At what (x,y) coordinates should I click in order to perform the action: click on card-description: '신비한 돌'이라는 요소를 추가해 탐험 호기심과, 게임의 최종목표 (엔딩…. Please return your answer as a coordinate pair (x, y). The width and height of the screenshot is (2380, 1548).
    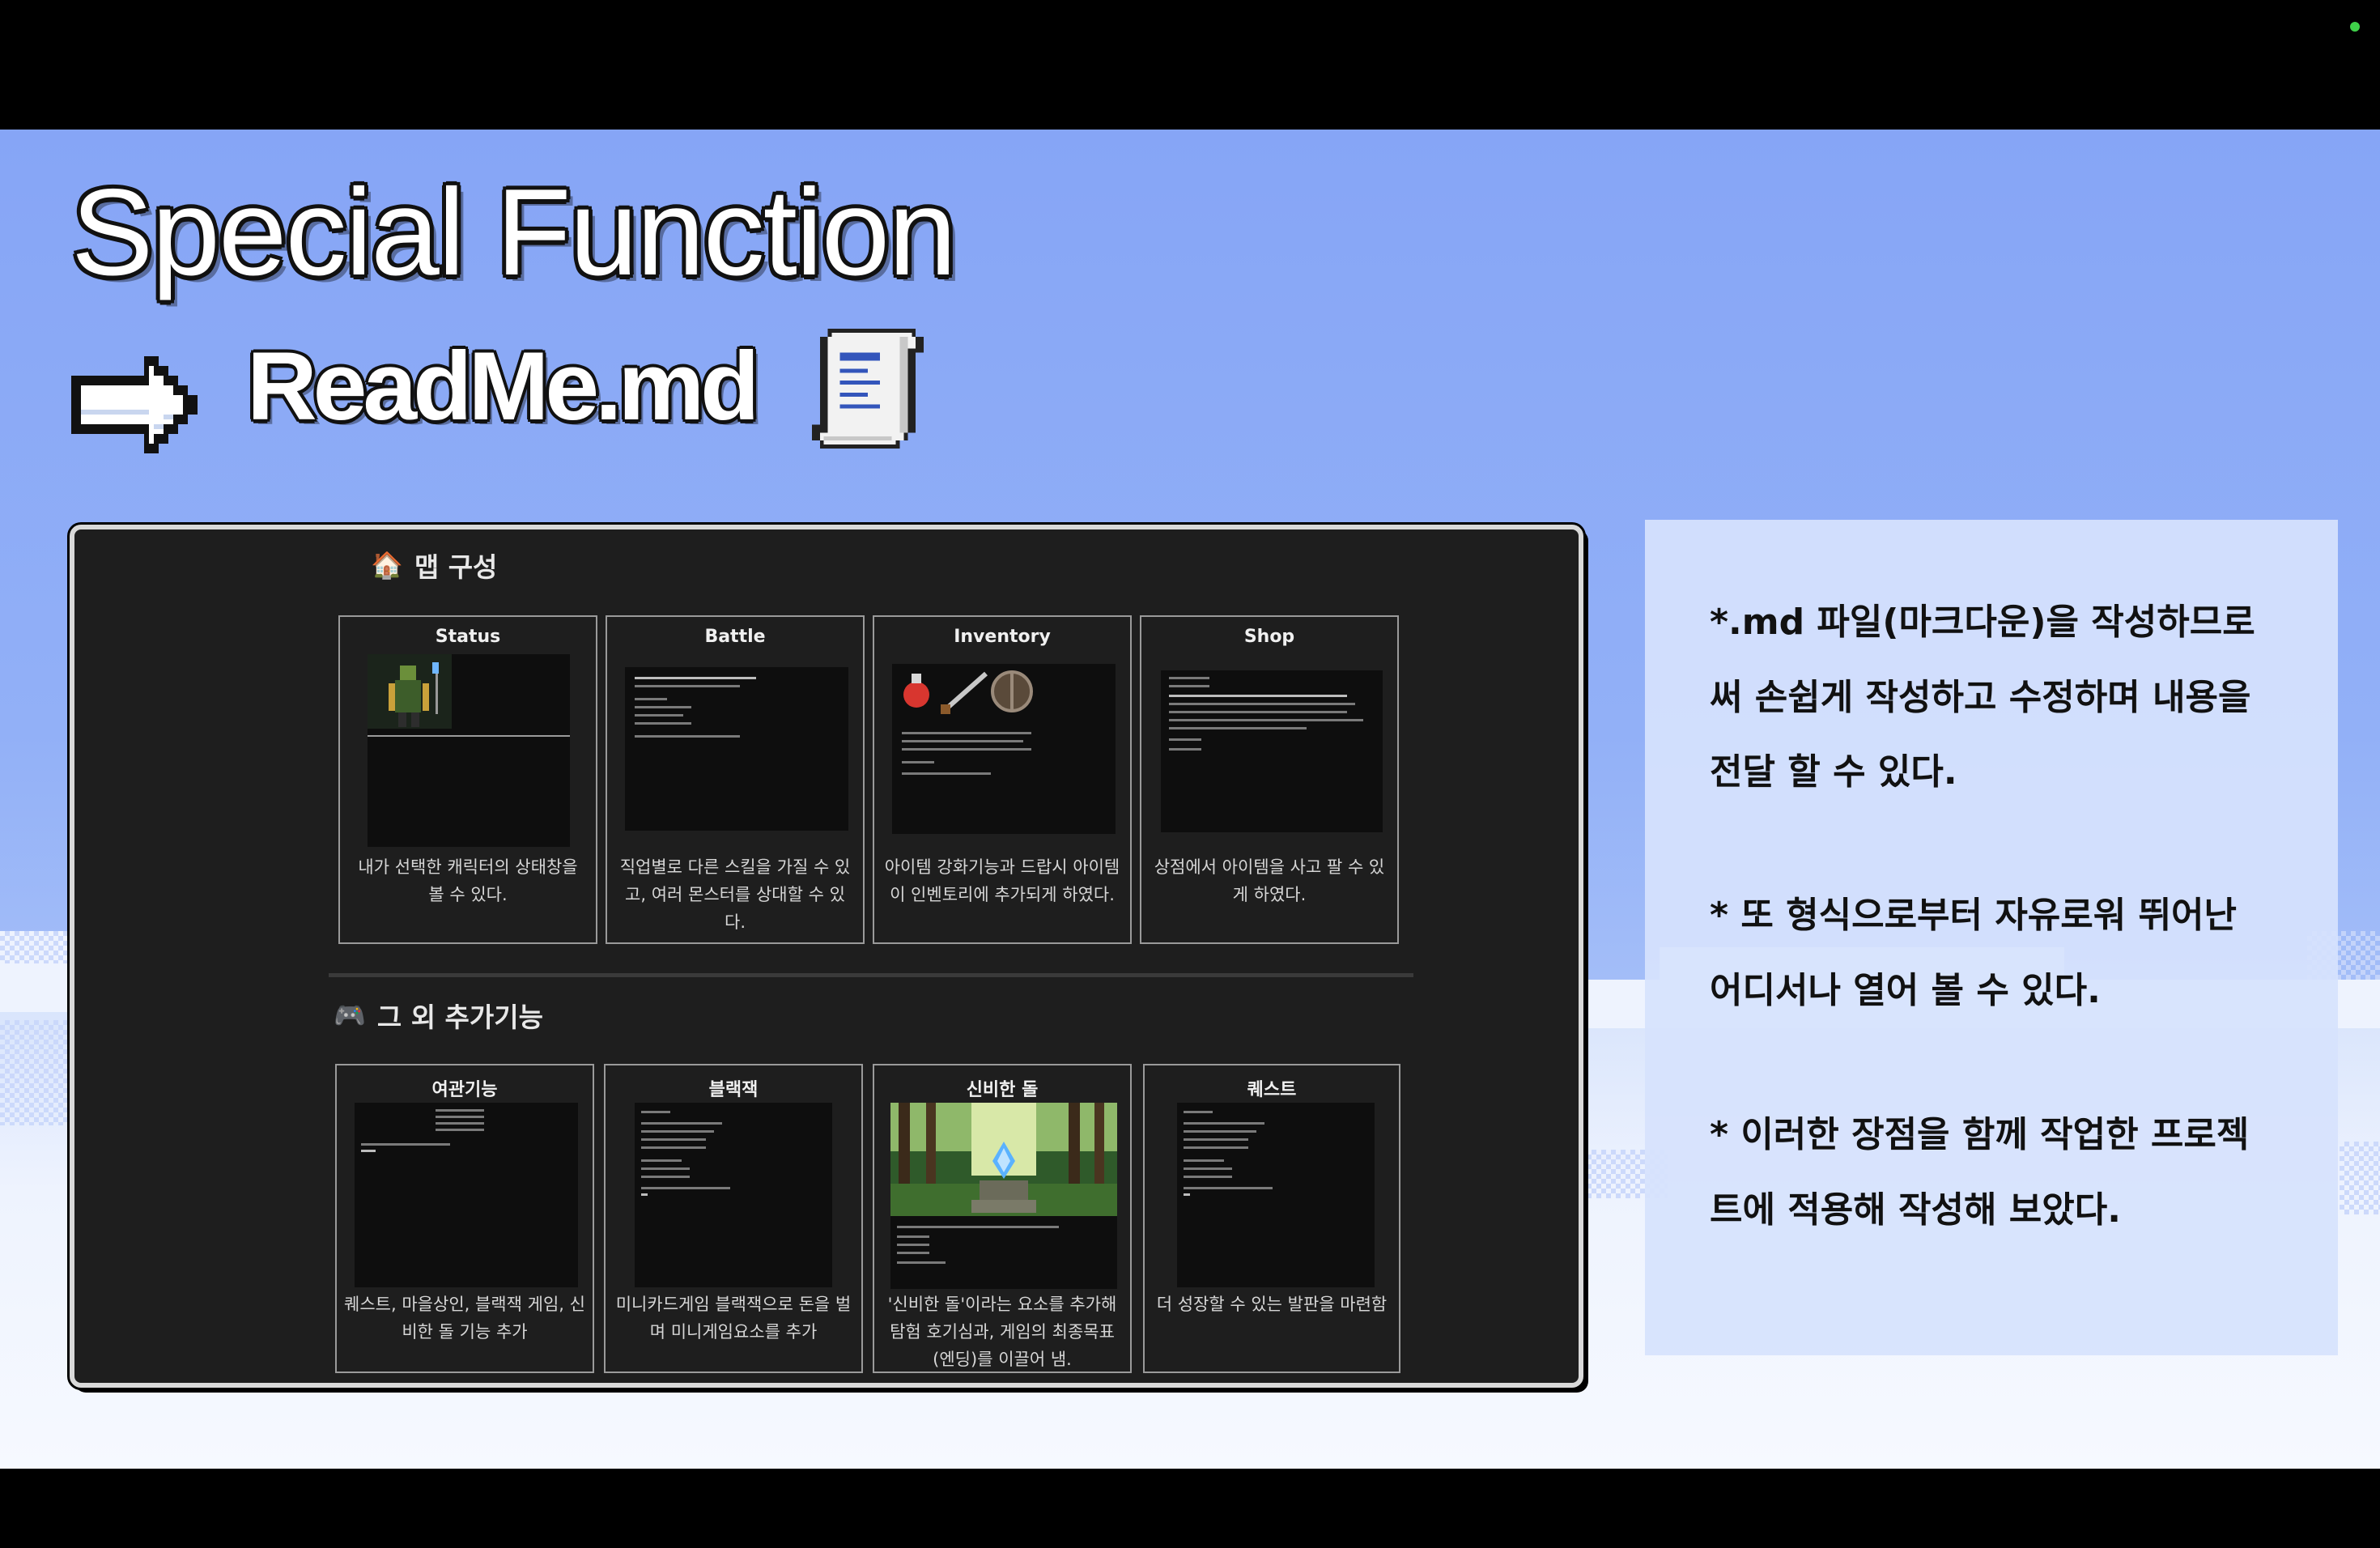
    Looking at the image, I should click on (1003, 1332).